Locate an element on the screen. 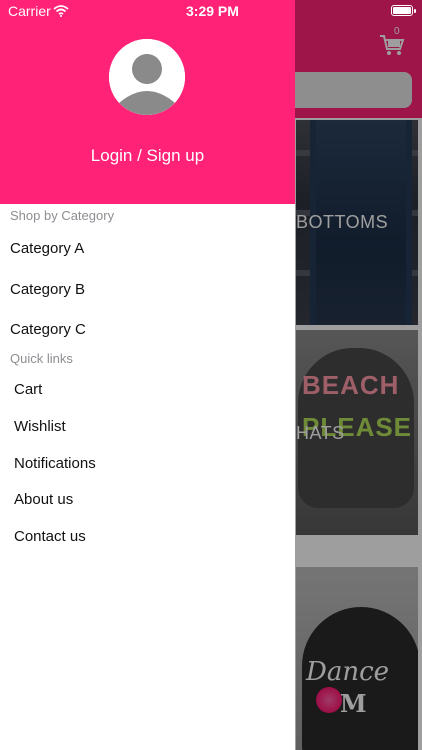 The height and width of the screenshot is (750, 422). quick-link-cart: Cart is located at coordinates (28, 389).